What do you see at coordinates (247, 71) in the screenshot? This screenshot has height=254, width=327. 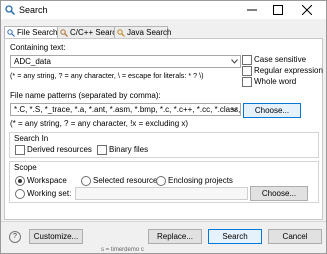 I see `regular-expression-checkbox` at bounding box center [247, 71].